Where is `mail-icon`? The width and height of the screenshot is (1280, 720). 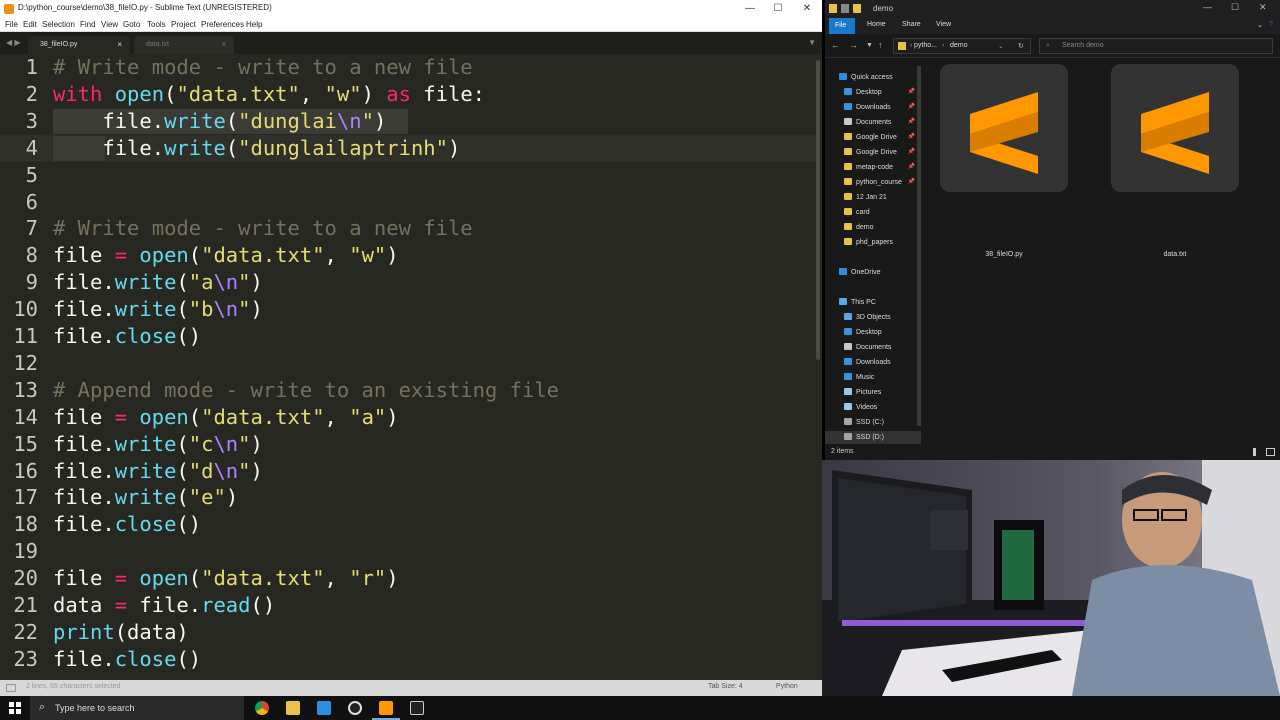
mail-icon is located at coordinates (324, 708).